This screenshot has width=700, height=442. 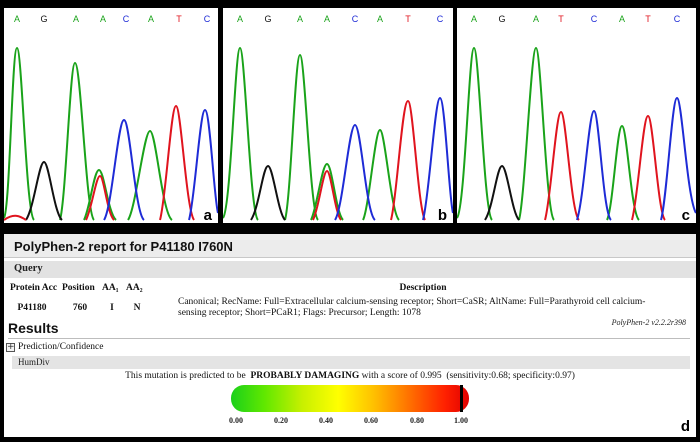 What do you see at coordinates (281, 420) in the screenshot?
I see `scale-tick: 0.20` at bounding box center [281, 420].